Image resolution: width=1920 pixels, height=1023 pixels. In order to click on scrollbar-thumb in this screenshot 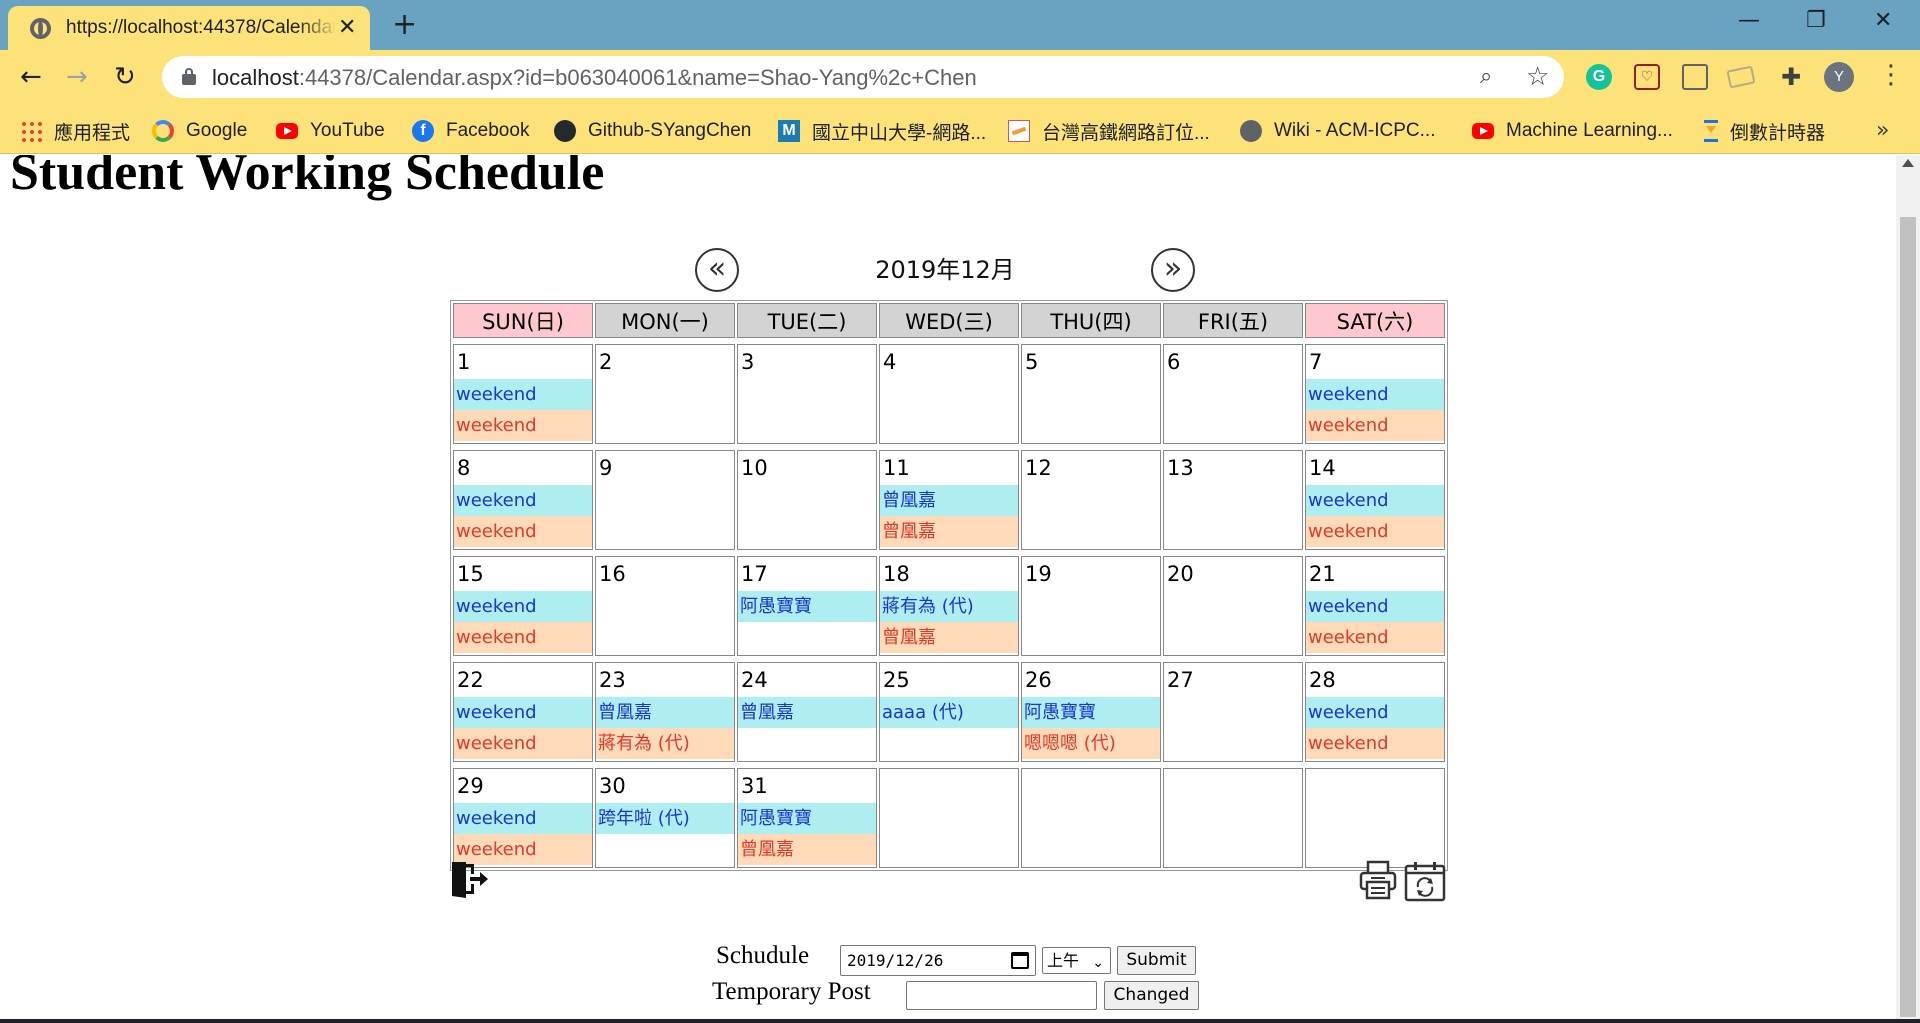, I will do `click(1908, 617)`.